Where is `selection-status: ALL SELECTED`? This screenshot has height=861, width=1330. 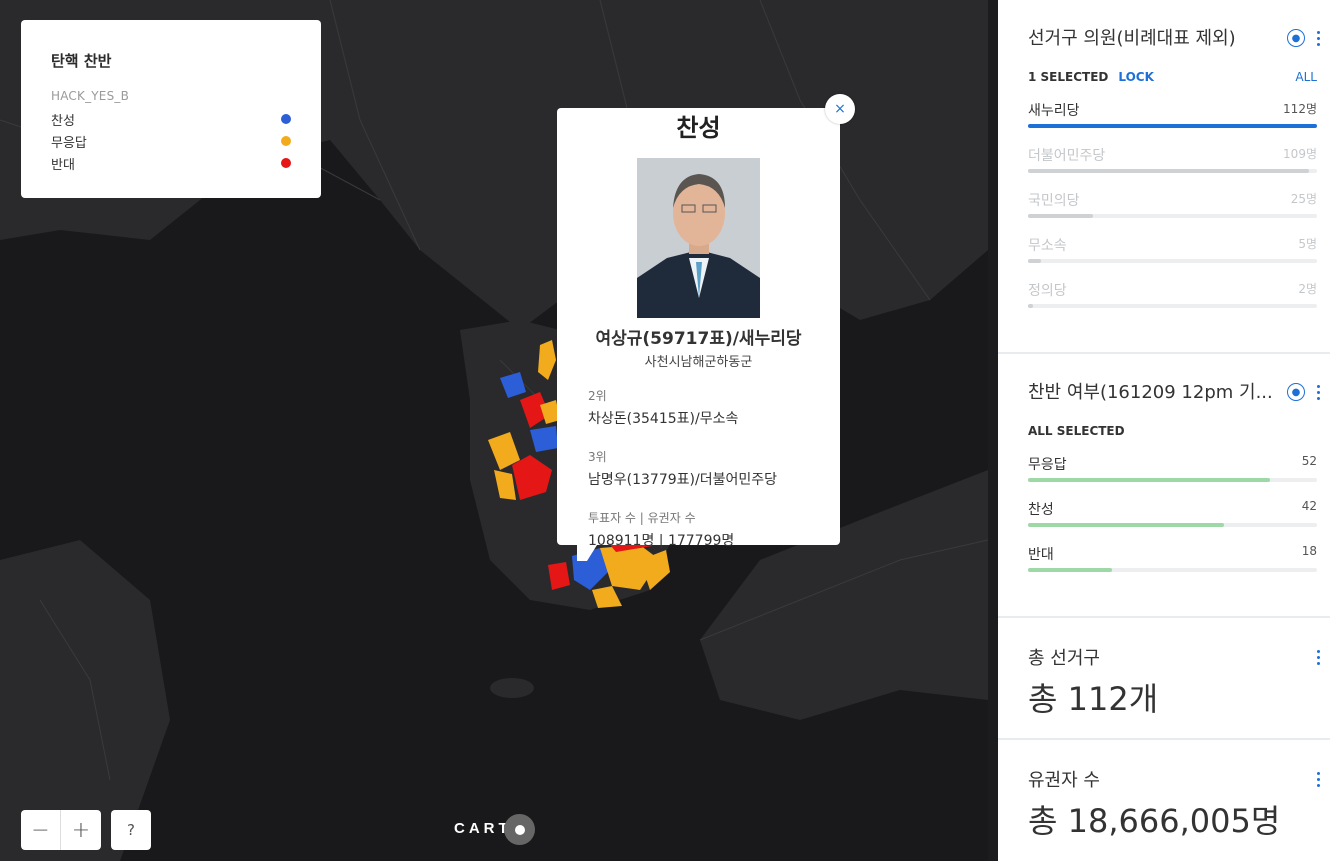 selection-status: ALL SELECTED is located at coordinates (1076, 431).